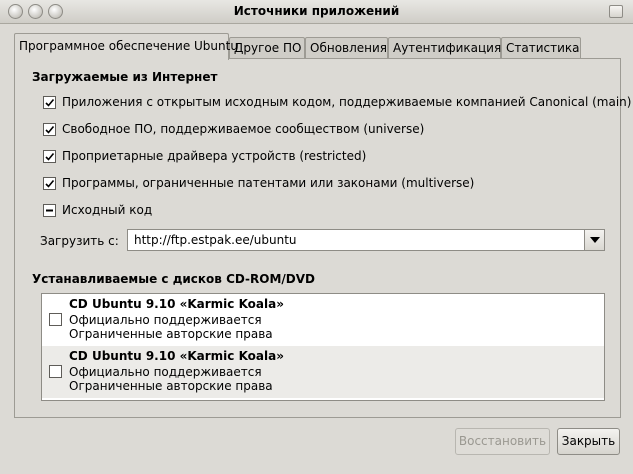 The image size is (633, 474). I want to click on tab-ubuntu-software: Программное обеспечение Ubuntu, so click(126, 46).